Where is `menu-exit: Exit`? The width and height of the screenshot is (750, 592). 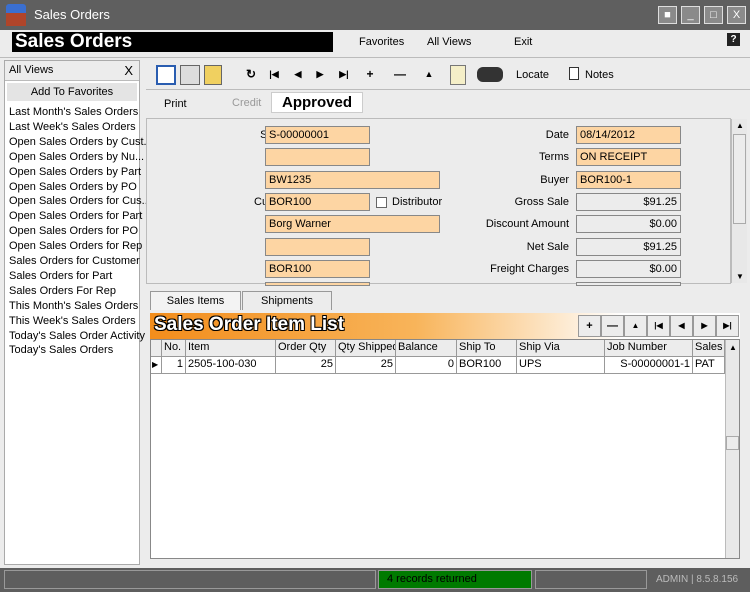
menu-exit: Exit is located at coordinates (523, 42).